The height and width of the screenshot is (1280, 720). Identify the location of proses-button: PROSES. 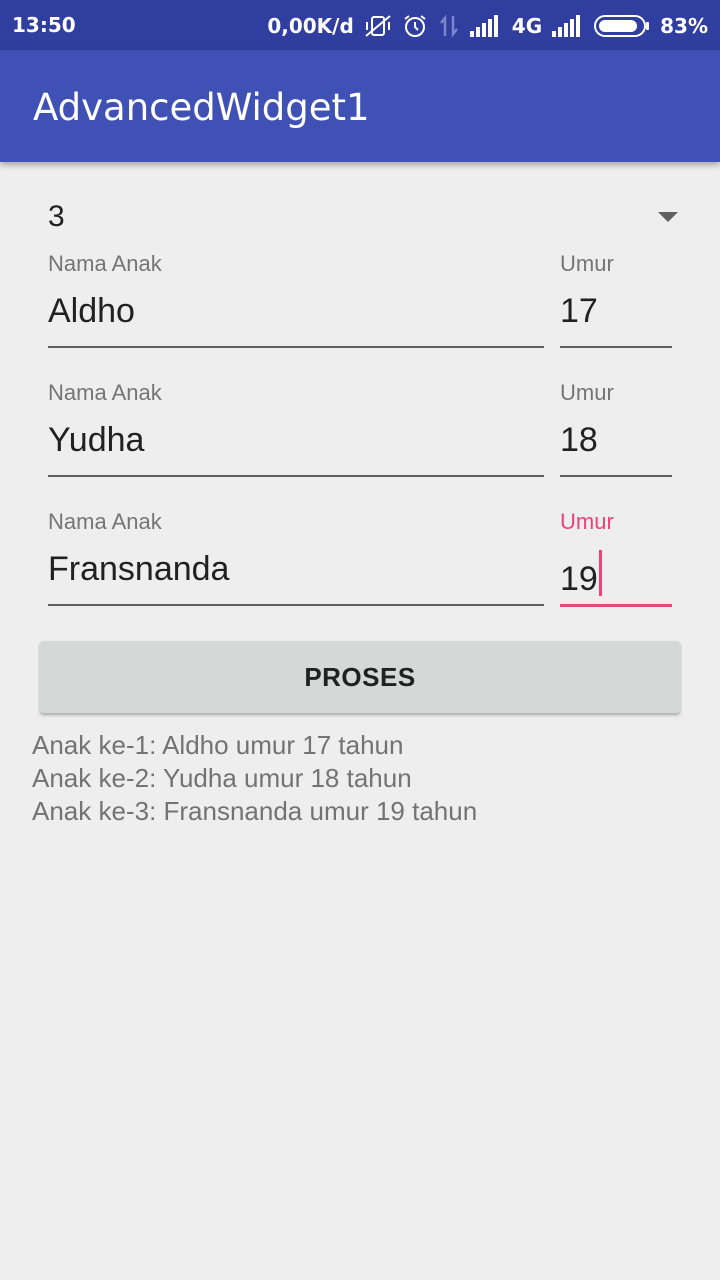
(360, 677).